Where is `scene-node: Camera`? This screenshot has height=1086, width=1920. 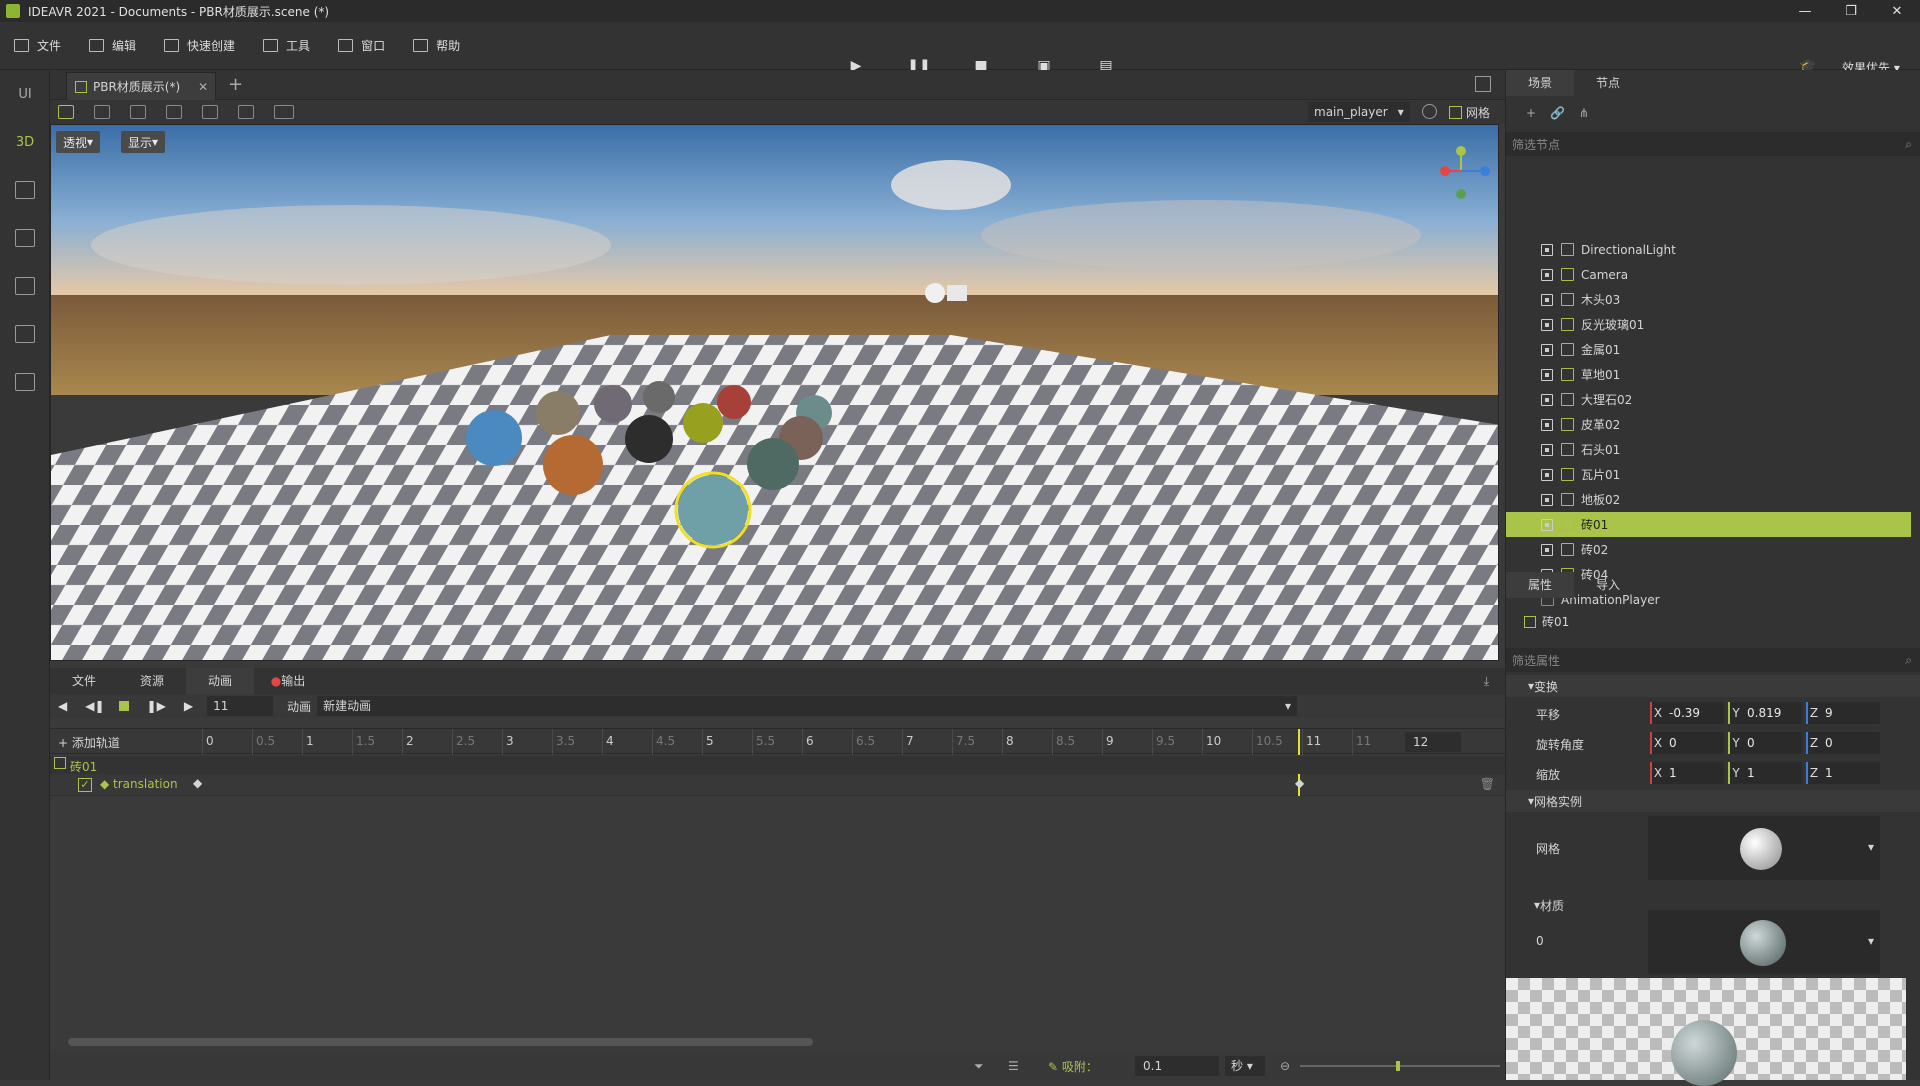
scene-node: Camera is located at coordinates (1708, 274).